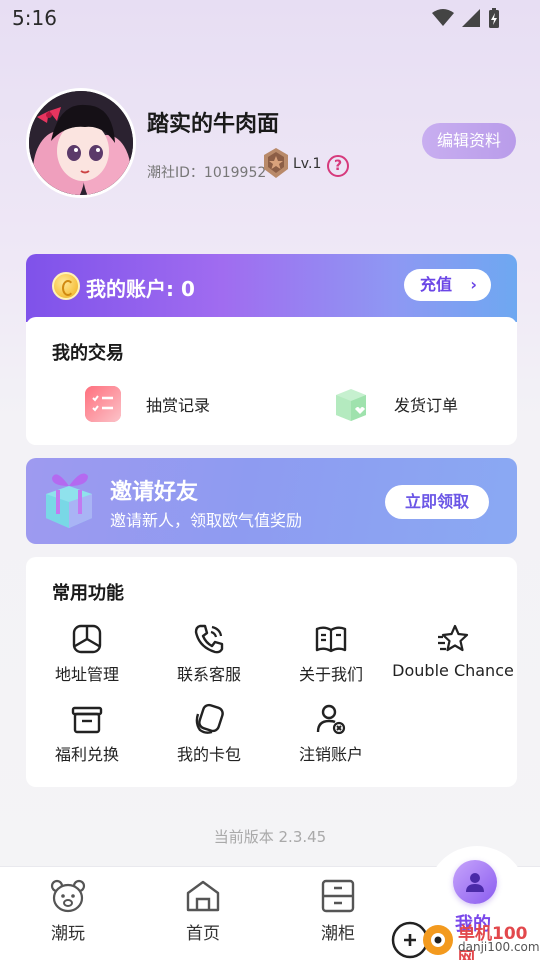  What do you see at coordinates (437, 502) in the screenshot?
I see `claim-button: 立即领取` at bounding box center [437, 502].